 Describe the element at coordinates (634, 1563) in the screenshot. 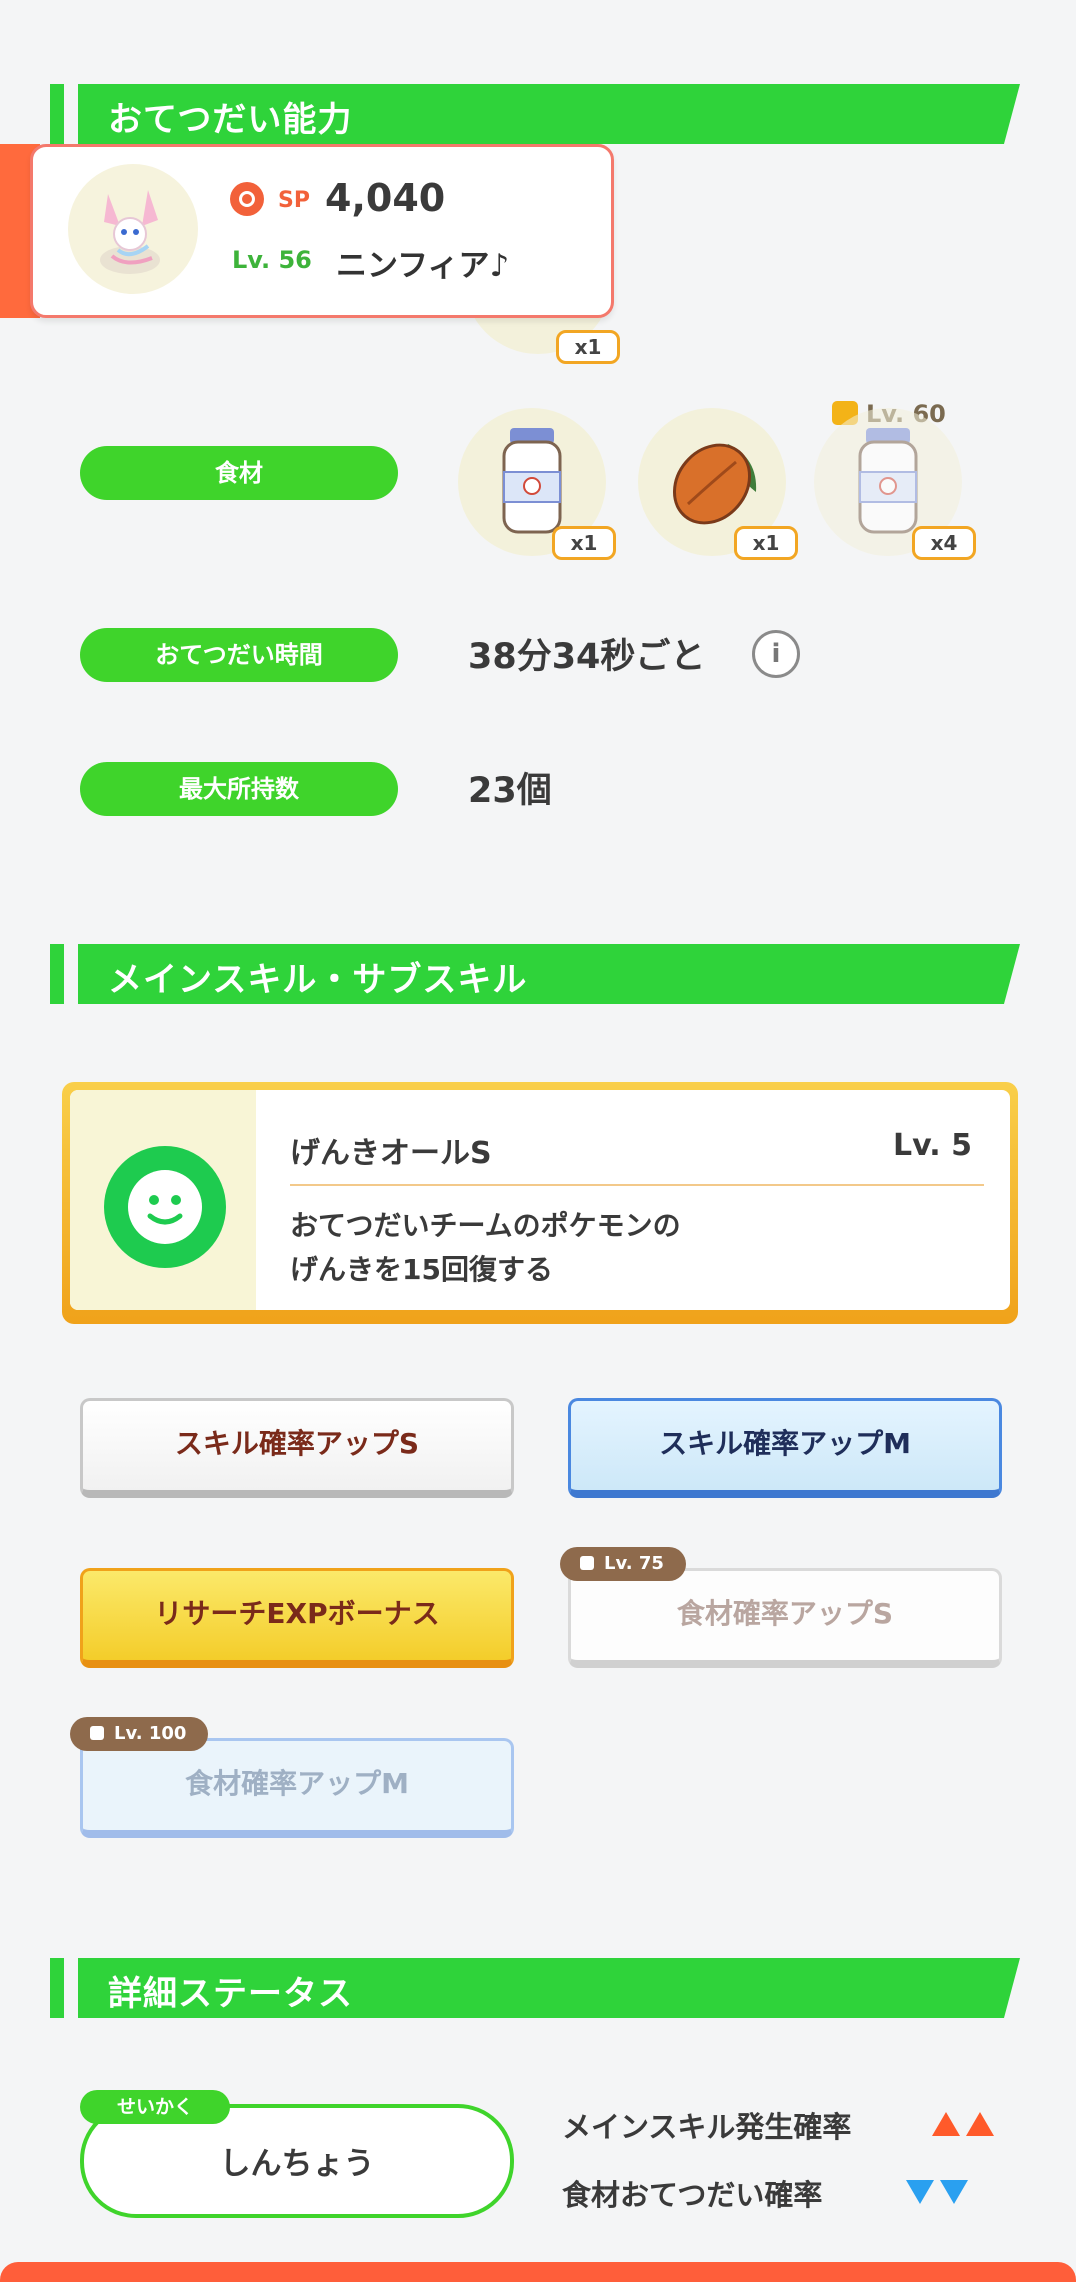

I see `lock-level-text: Lv. 75` at that location.